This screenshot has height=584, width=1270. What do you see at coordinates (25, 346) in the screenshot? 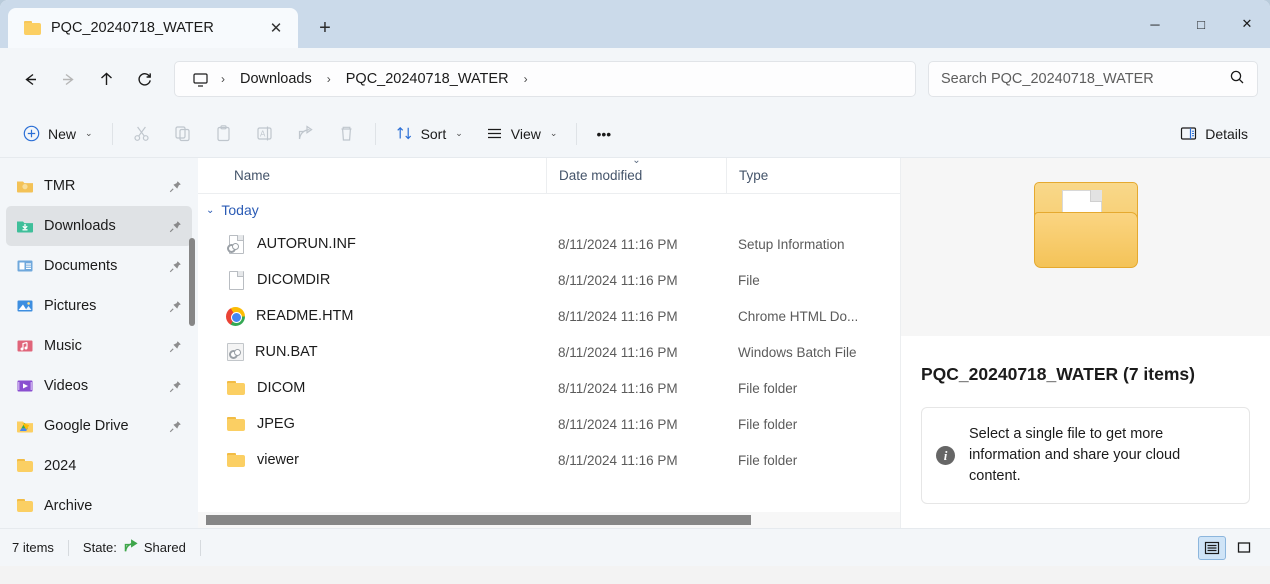
I see `music-icon` at bounding box center [25, 346].